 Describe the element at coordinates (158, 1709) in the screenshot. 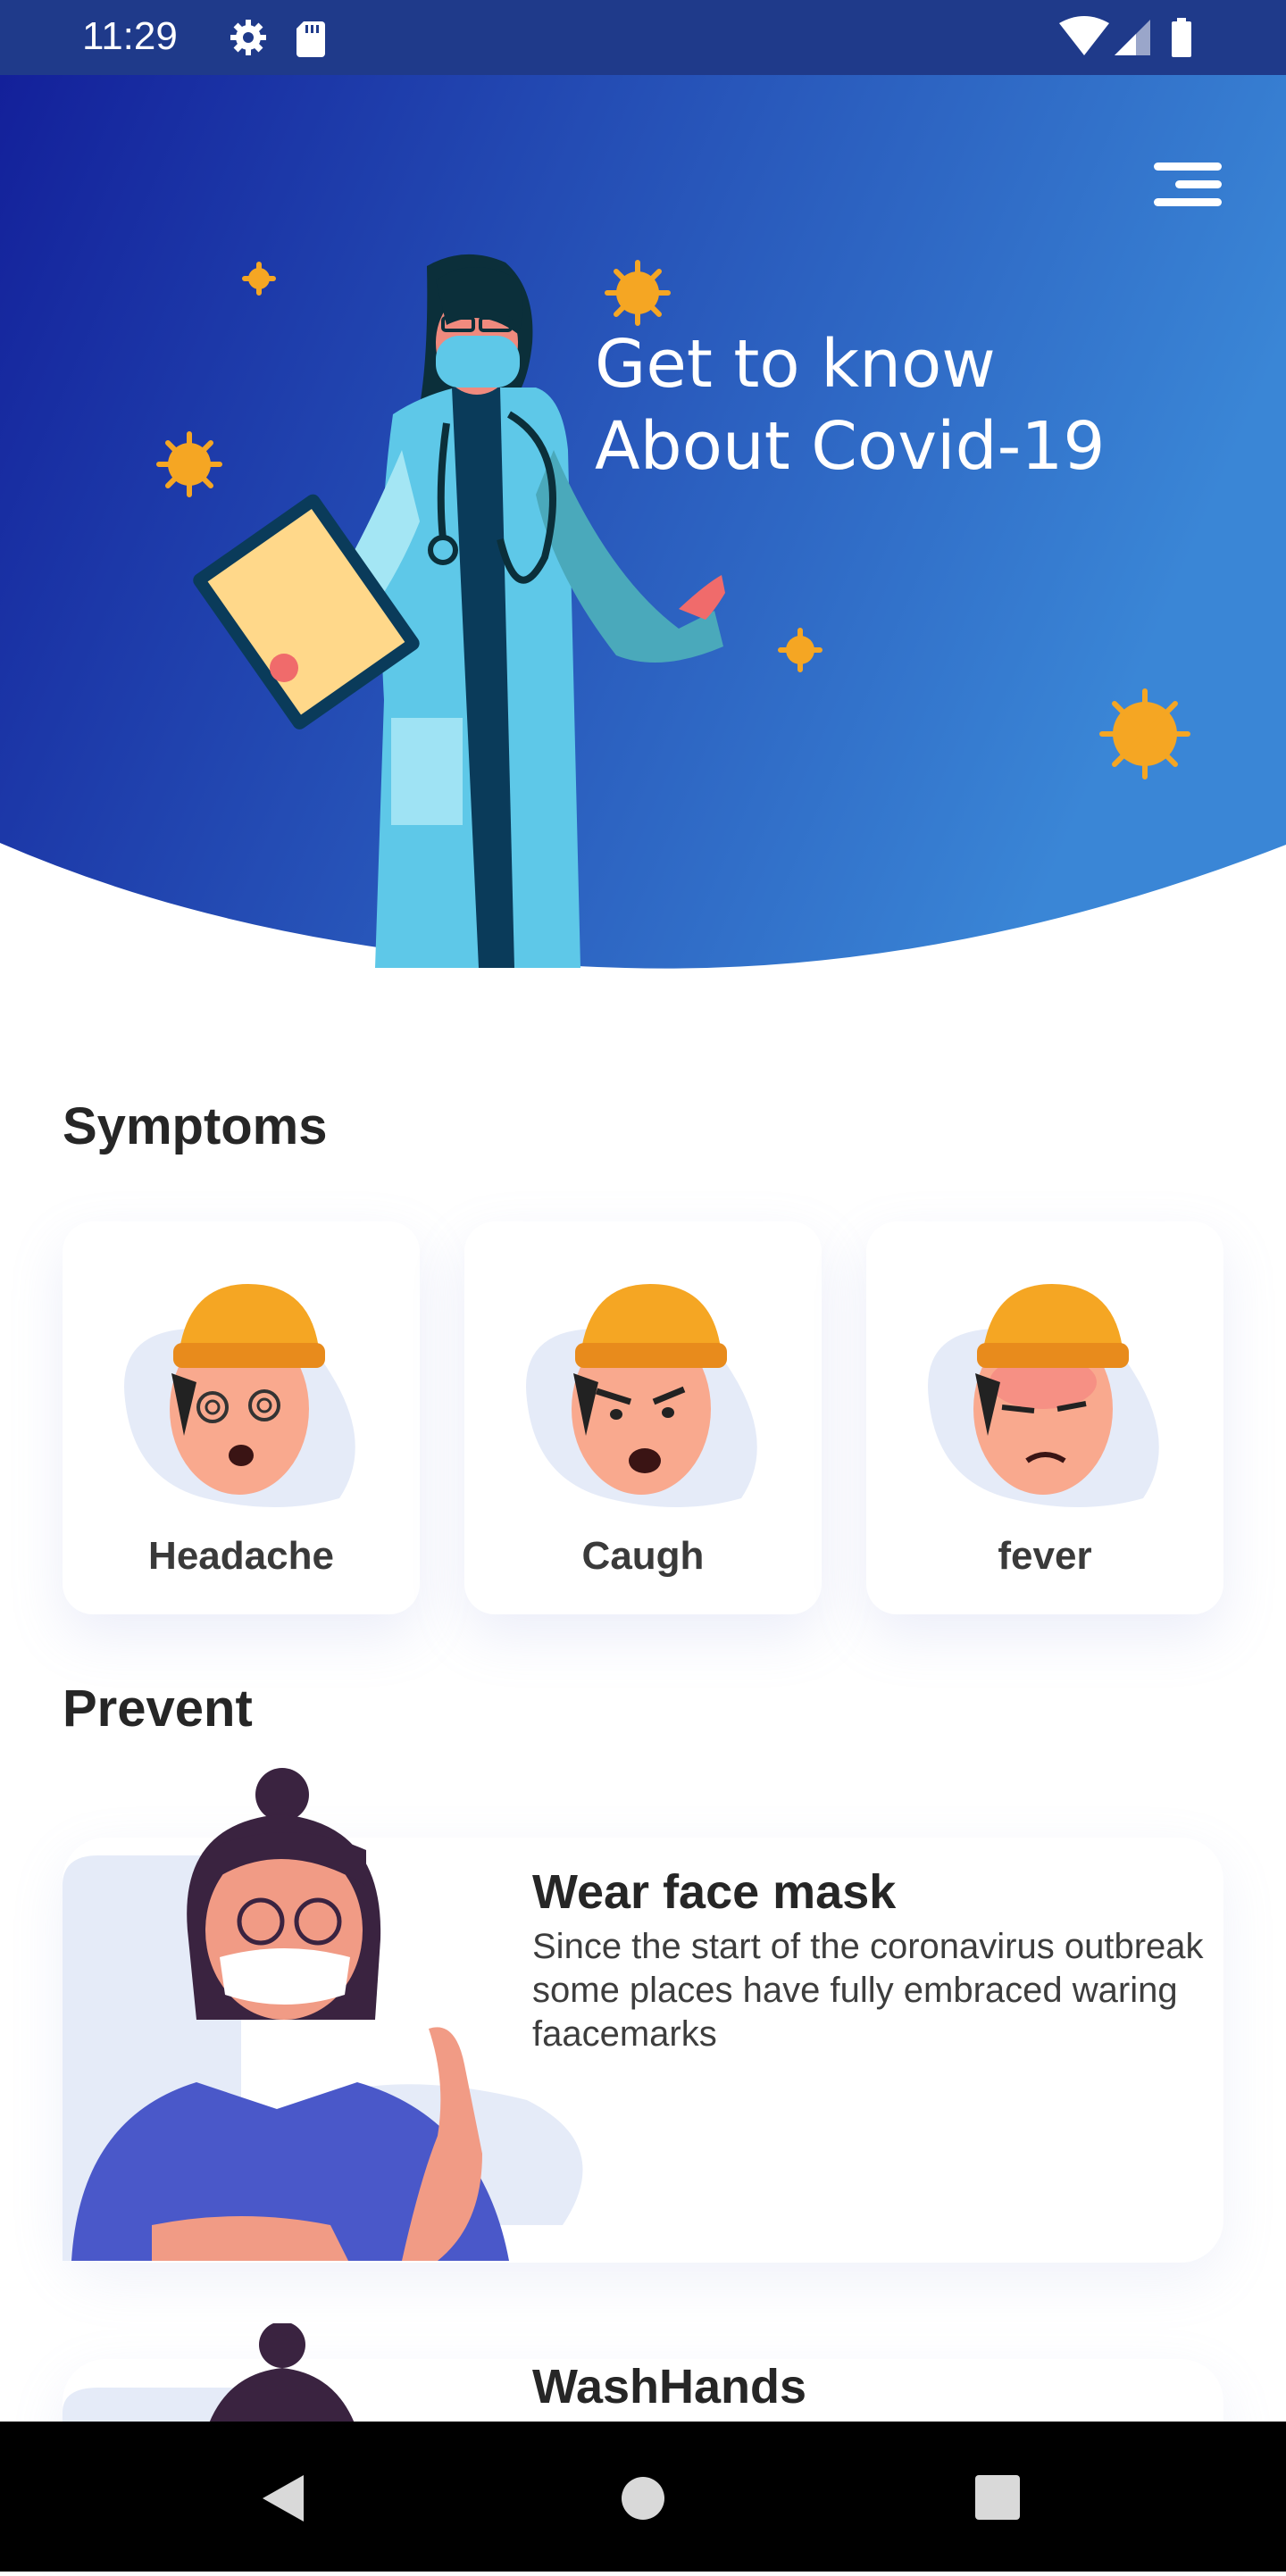

I see `prevent-heading: Prevent` at that location.